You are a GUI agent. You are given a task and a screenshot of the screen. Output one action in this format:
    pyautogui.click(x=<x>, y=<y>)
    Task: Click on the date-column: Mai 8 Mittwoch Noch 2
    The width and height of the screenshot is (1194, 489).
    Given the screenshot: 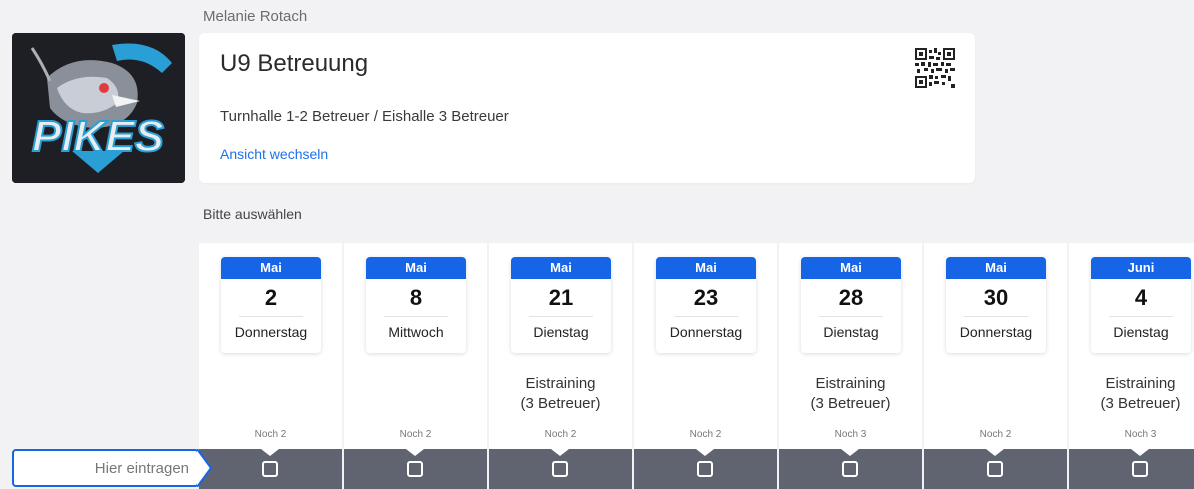 What is the action you would take?
    pyautogui.click(x=415, y=366)
    